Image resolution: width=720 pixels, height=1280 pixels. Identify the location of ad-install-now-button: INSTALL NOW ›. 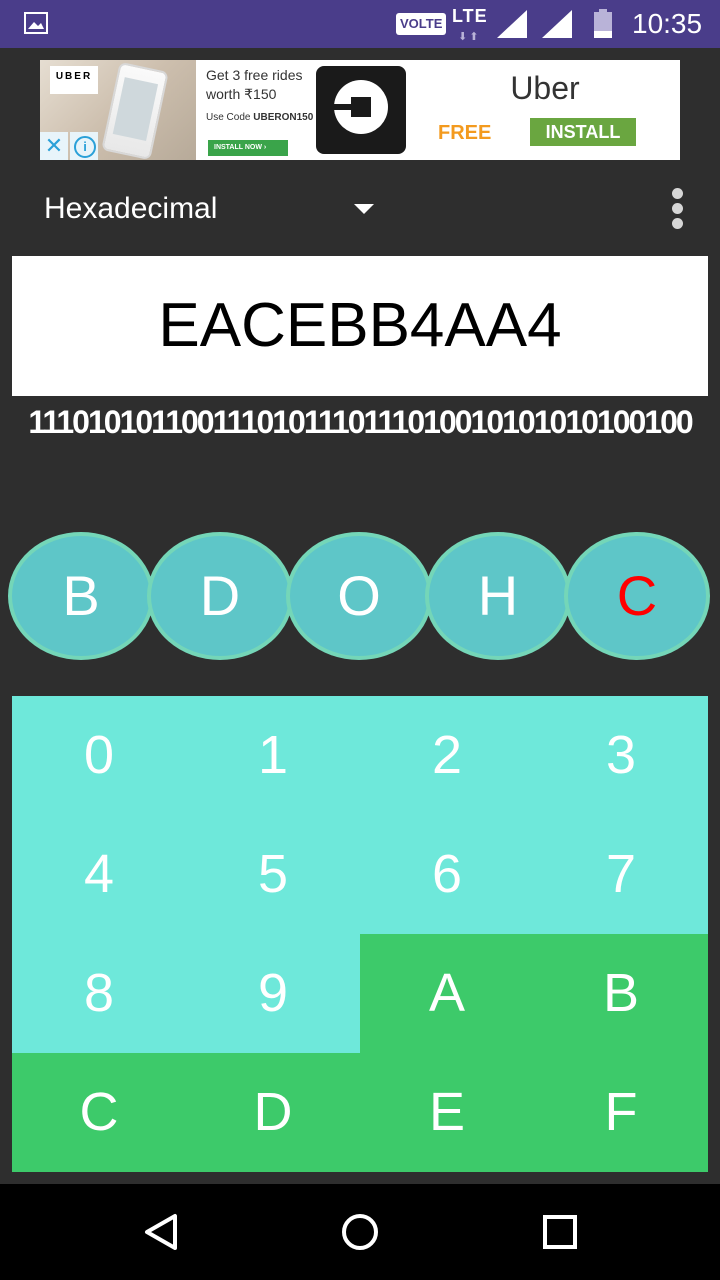
(248, 148).